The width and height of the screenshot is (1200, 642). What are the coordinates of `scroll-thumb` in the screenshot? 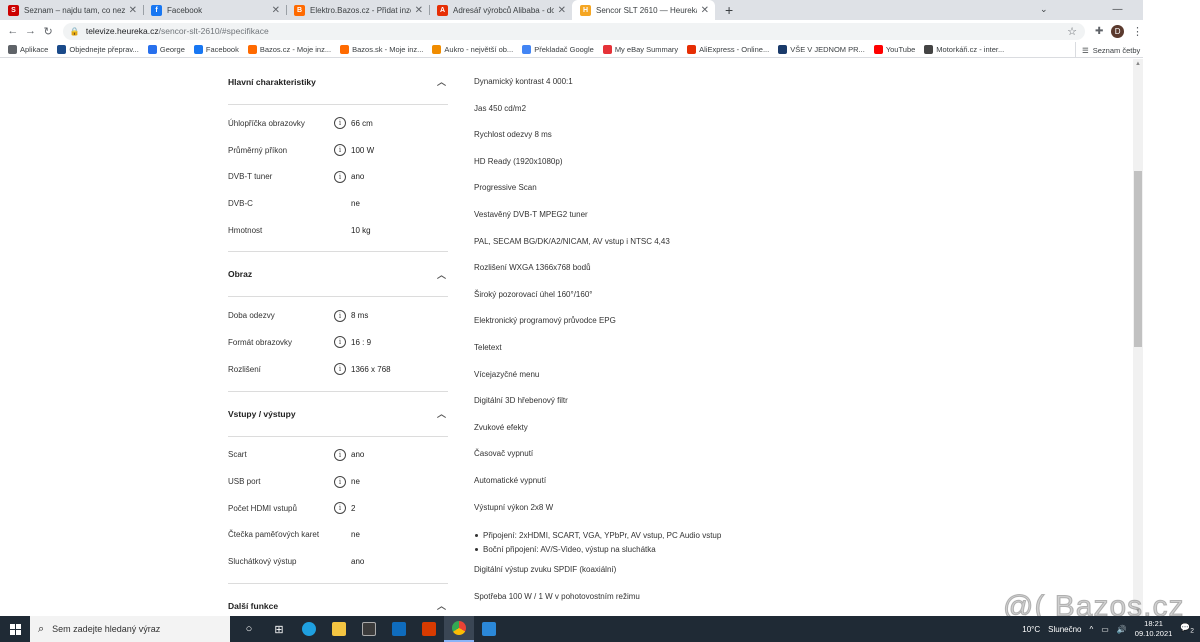 It's located at (1138, 259).